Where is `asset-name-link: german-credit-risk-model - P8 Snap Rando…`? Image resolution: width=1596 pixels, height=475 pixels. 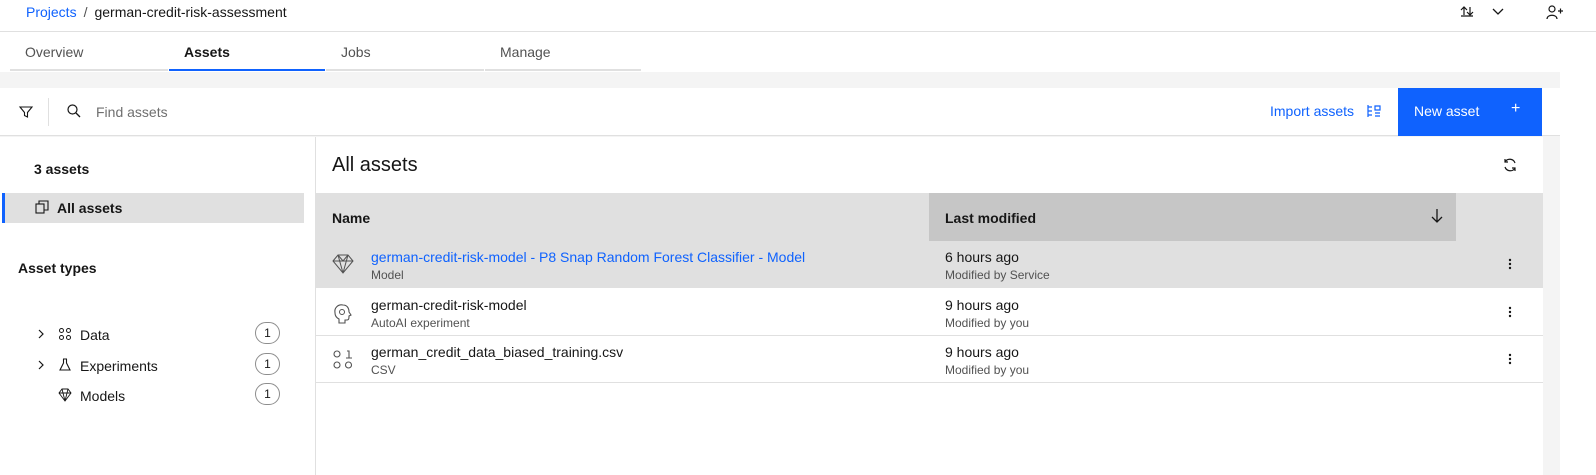 asset-name-link: german-credit-risk-model - P8 Snap Rando… is located at coordinates (588, 257).